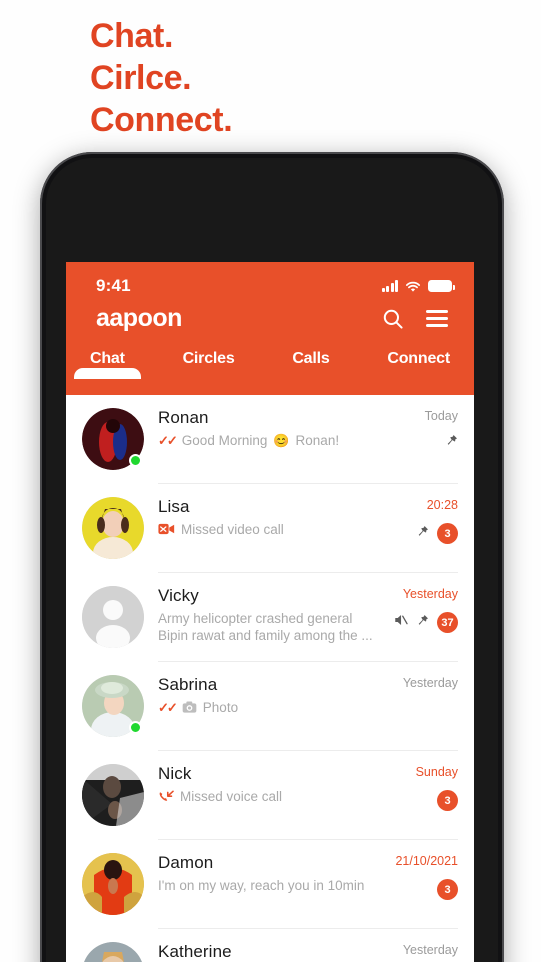 The image size is (541, 962). What do you see at coordinates (425, 610) in the screenshot?
I see `list-item-meta: Yesterday 37` at bounding box center [425, 610].